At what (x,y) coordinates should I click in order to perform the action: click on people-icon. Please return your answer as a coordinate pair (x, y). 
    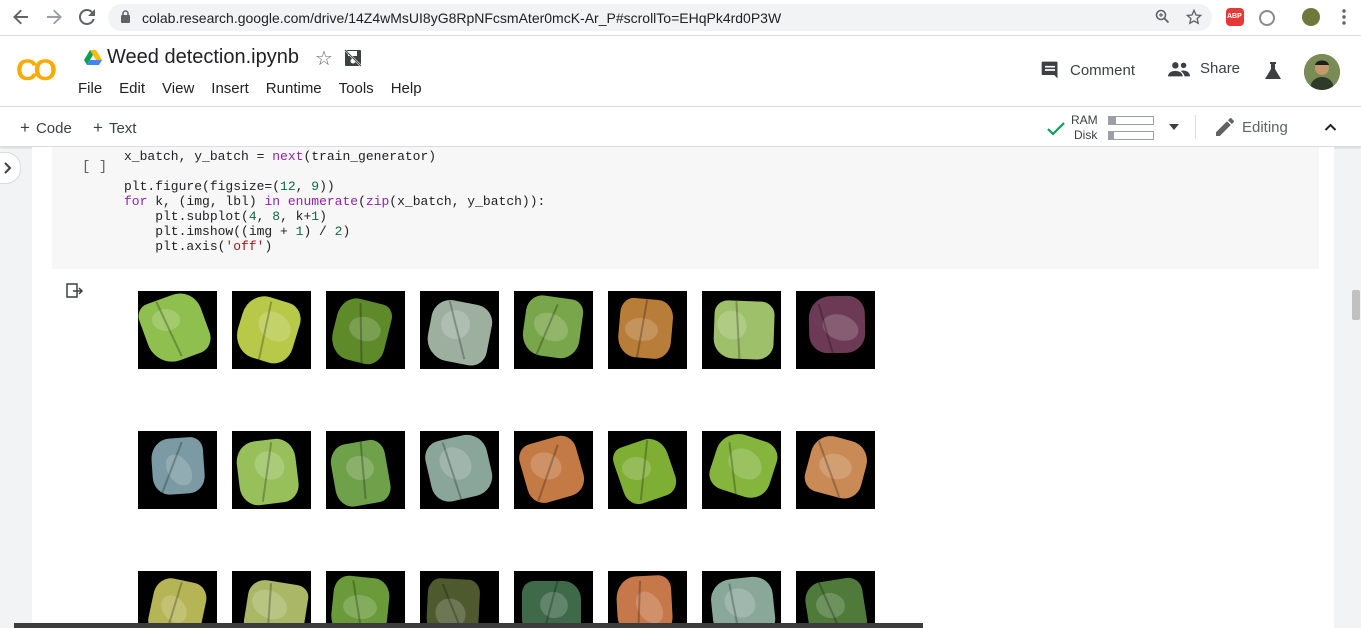
    Looking at the image, I should click on (1179, 68).